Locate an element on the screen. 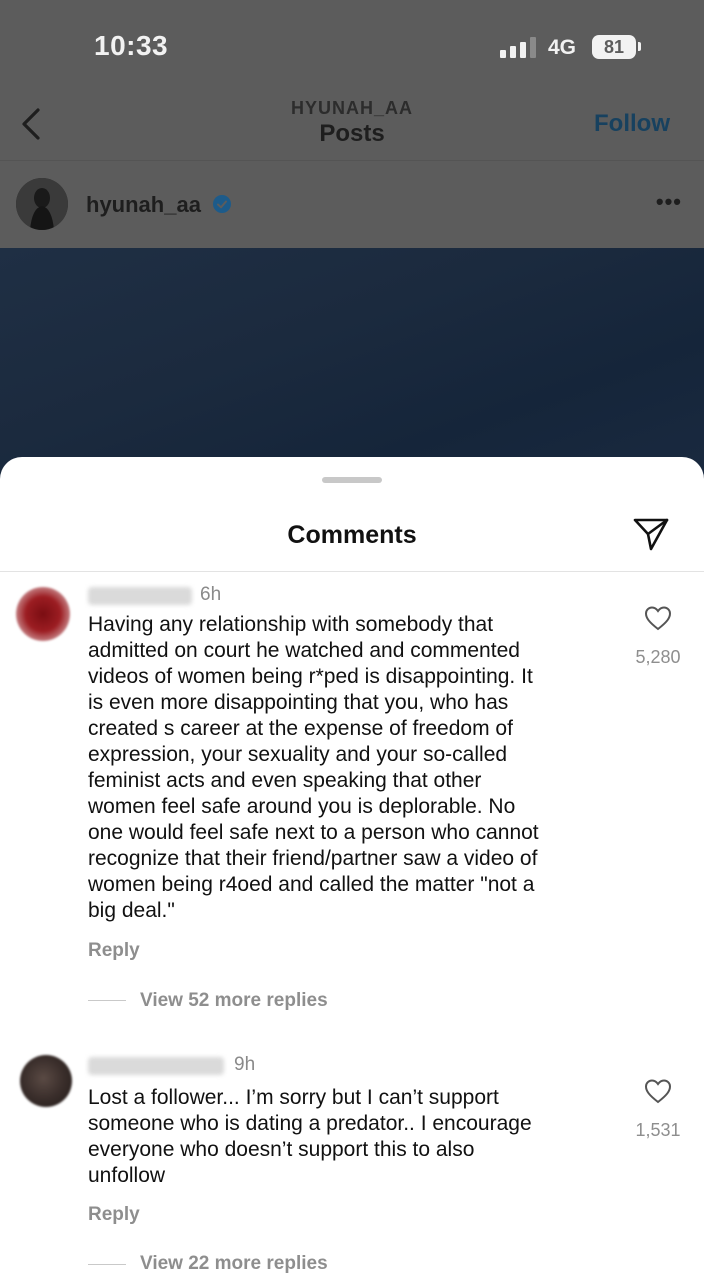  status-time: 10:33 is located at coordinates (131, 45).